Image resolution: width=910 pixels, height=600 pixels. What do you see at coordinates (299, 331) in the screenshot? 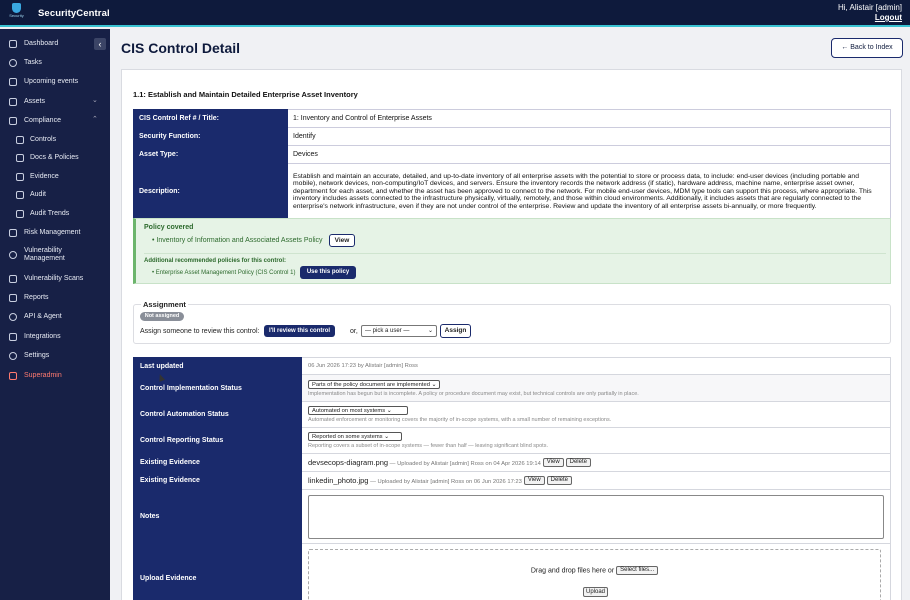
I see `self-review-button: I'll review this control` at bounding box center [299, 331].